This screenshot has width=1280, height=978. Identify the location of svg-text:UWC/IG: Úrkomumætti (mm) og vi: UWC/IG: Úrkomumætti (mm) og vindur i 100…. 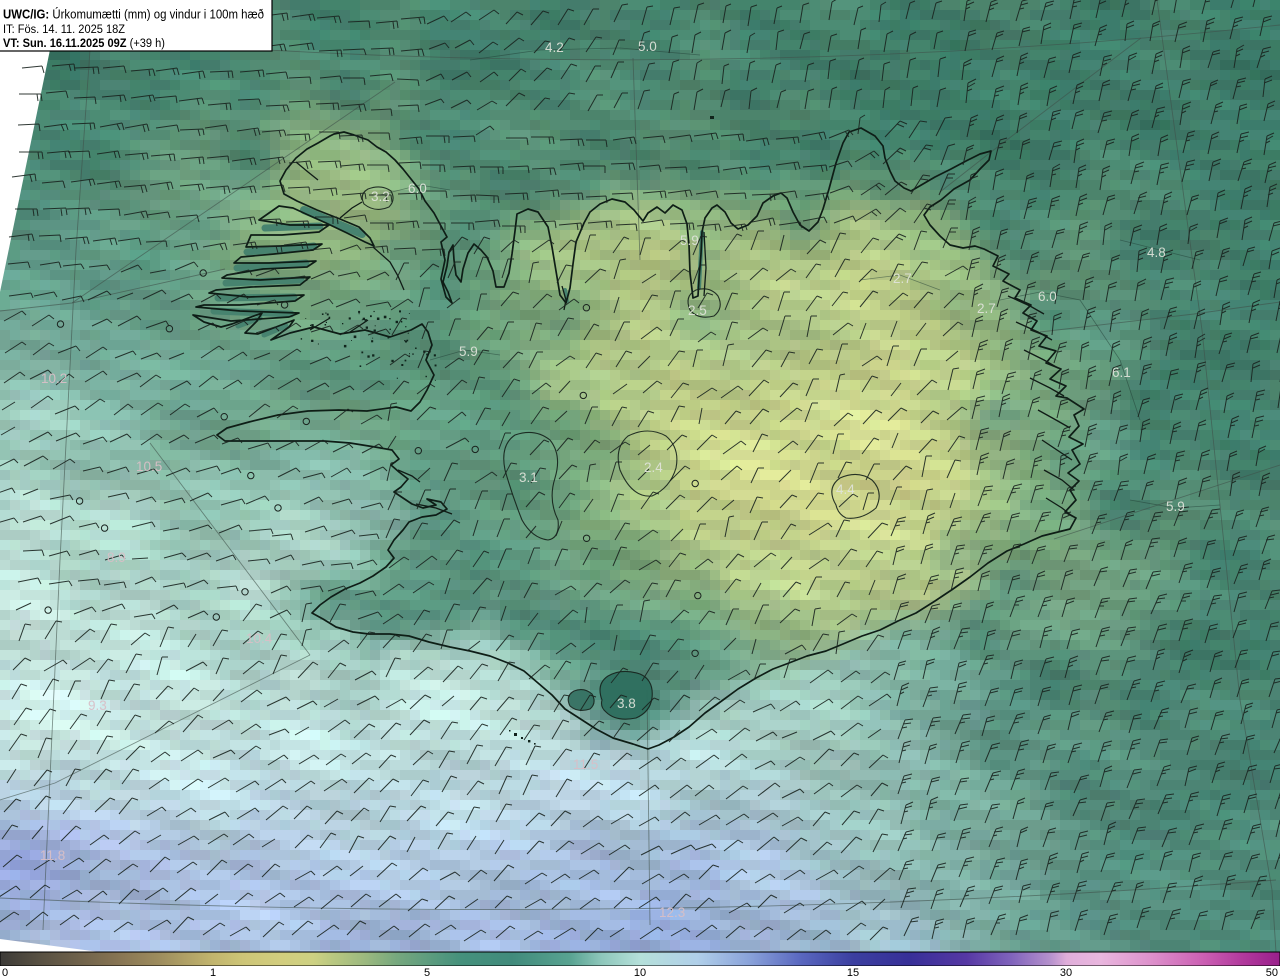
(133, 14).